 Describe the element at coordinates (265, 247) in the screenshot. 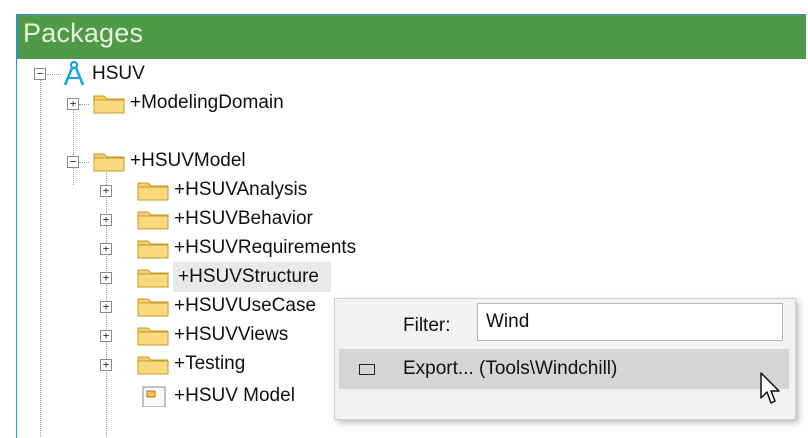

I see `tree-label: +HSUVRequirements` at that location.